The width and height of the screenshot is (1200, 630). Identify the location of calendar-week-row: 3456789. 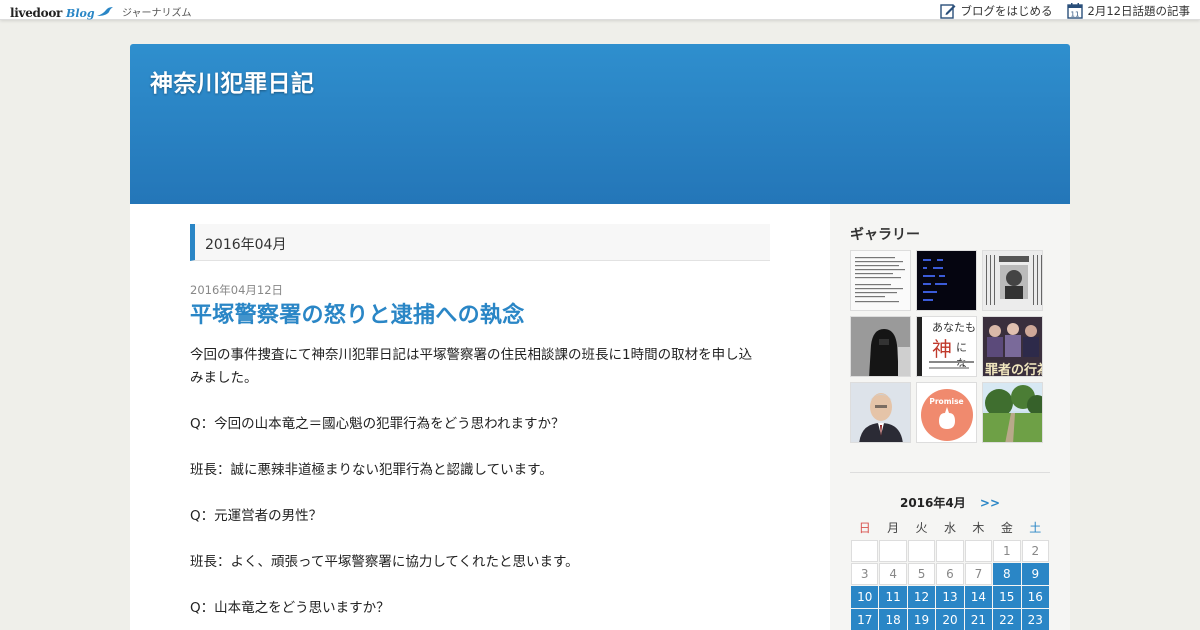
(950, 574).